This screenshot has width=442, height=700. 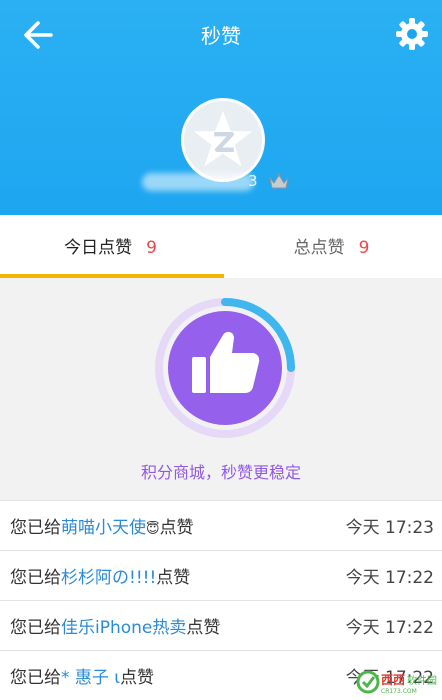 What do you see at coordinates (103, 528) in the screenshot?
I see `friend-name: 萌喵小天使` at bounding box center [103, 528].